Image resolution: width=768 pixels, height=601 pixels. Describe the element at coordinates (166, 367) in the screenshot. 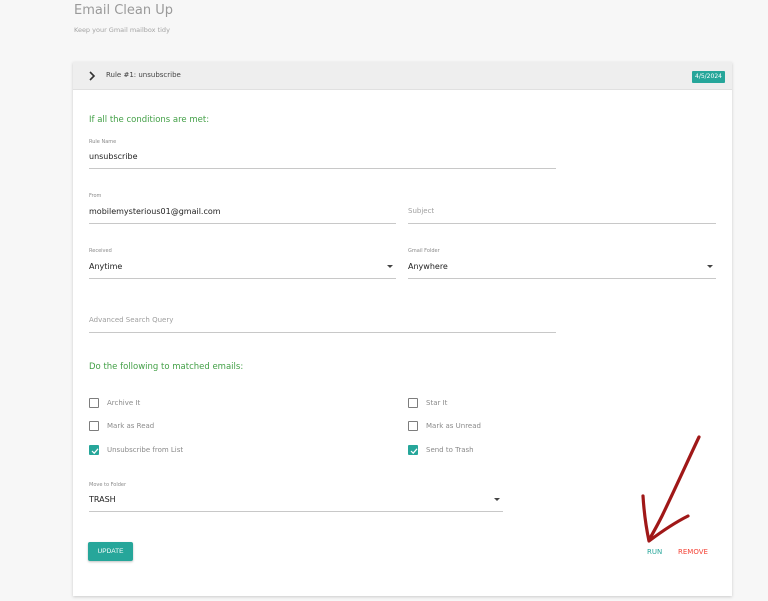

I see `actions-heading: Do the following to matched emails:` at that location.